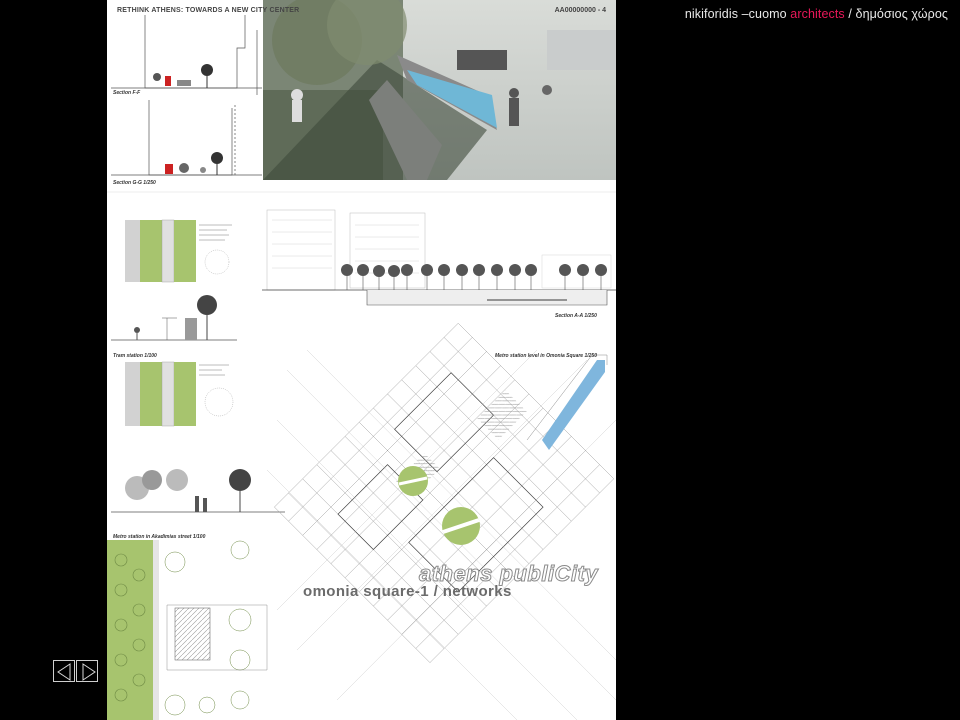 Image resolution: width=960 pixels, height=720 pixels. Describe the element at coordinates (735, 14) in the screenshot. I see `studio-name: nikiforidis –cuomo` at that location.